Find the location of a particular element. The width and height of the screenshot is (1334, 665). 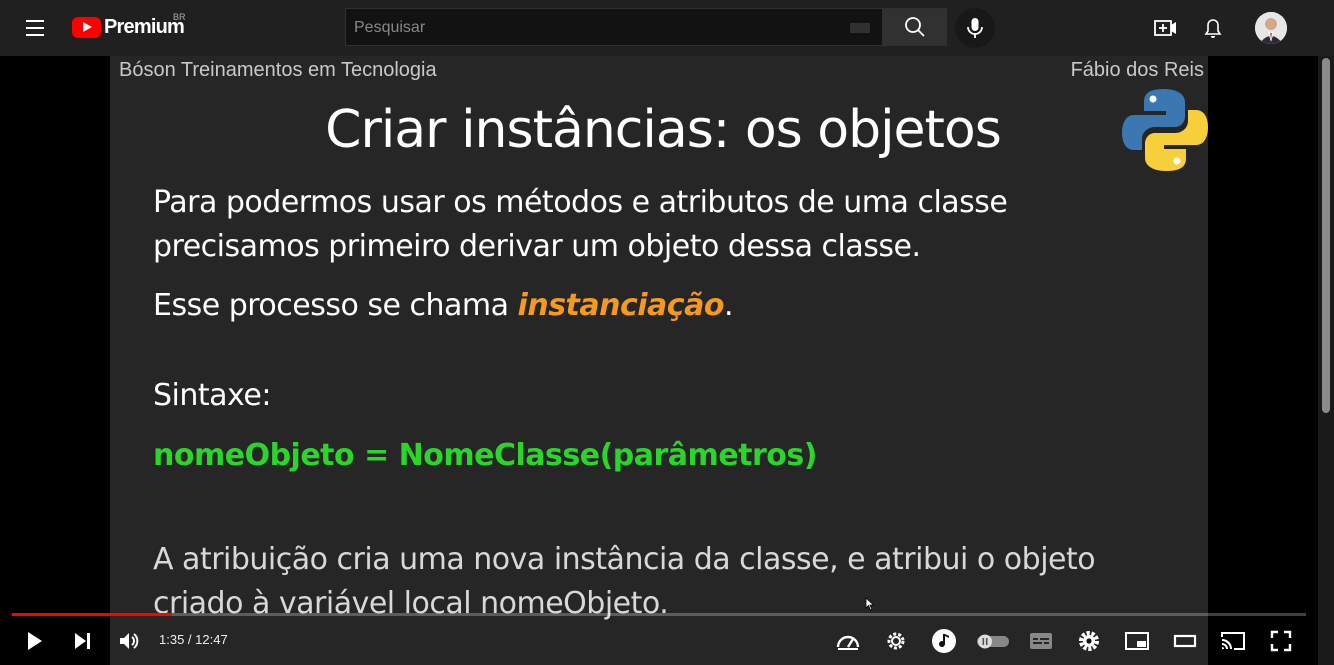

music-icon is located at coordinates (944, 641).